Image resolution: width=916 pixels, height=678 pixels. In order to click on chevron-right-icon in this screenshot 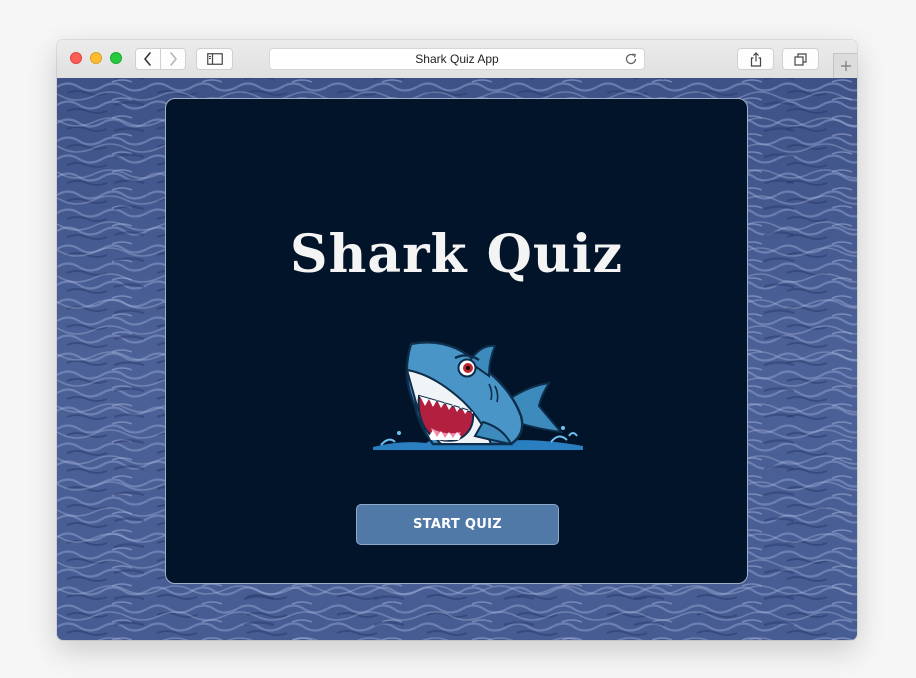, I will do `click(173, 59)`.